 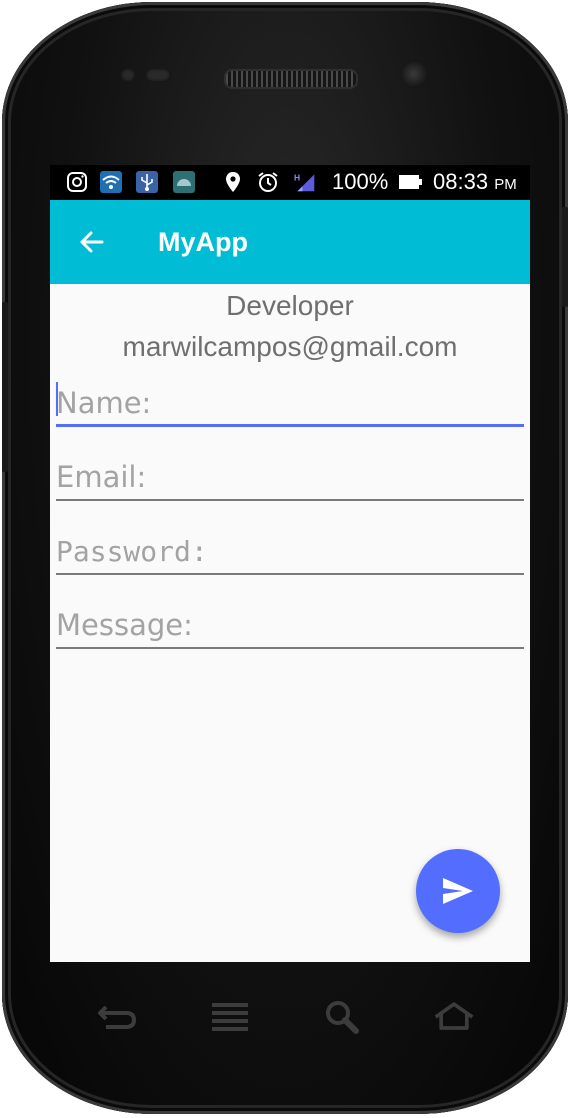 I want to click on proximity-sensor-icon, so click(x=158, y=75).